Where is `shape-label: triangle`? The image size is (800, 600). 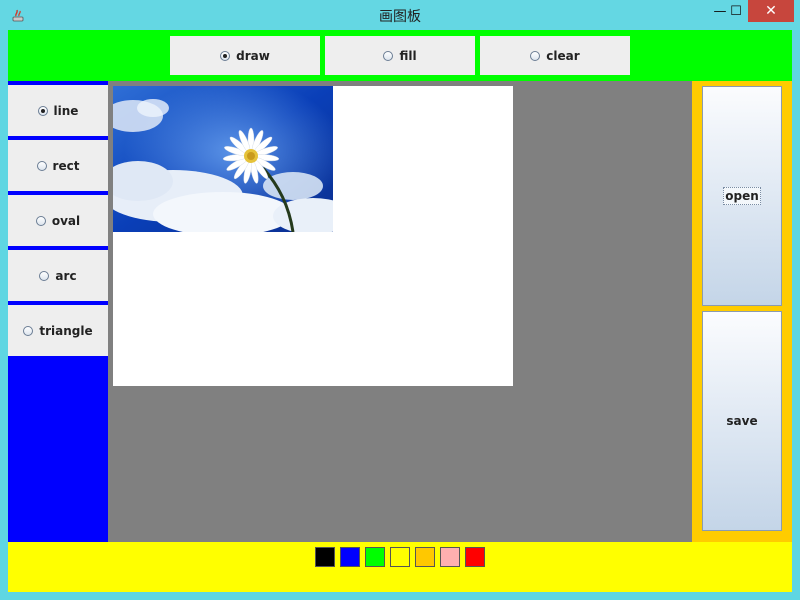
shape-label: triangle is located at coordinates (66, 330).